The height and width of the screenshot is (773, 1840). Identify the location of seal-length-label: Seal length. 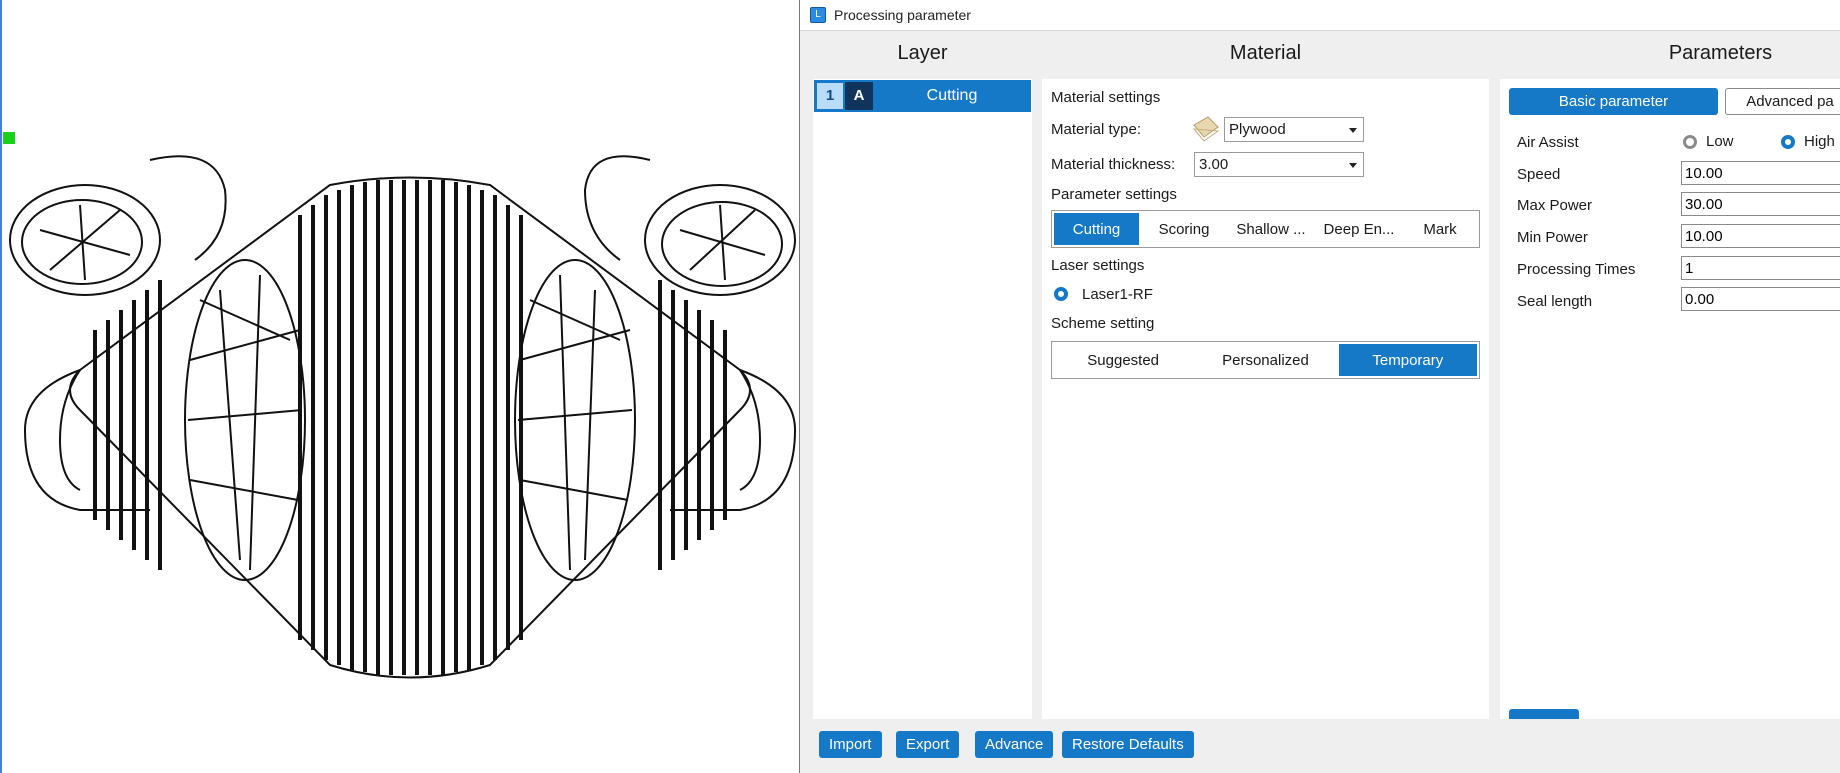
(1555, 301).